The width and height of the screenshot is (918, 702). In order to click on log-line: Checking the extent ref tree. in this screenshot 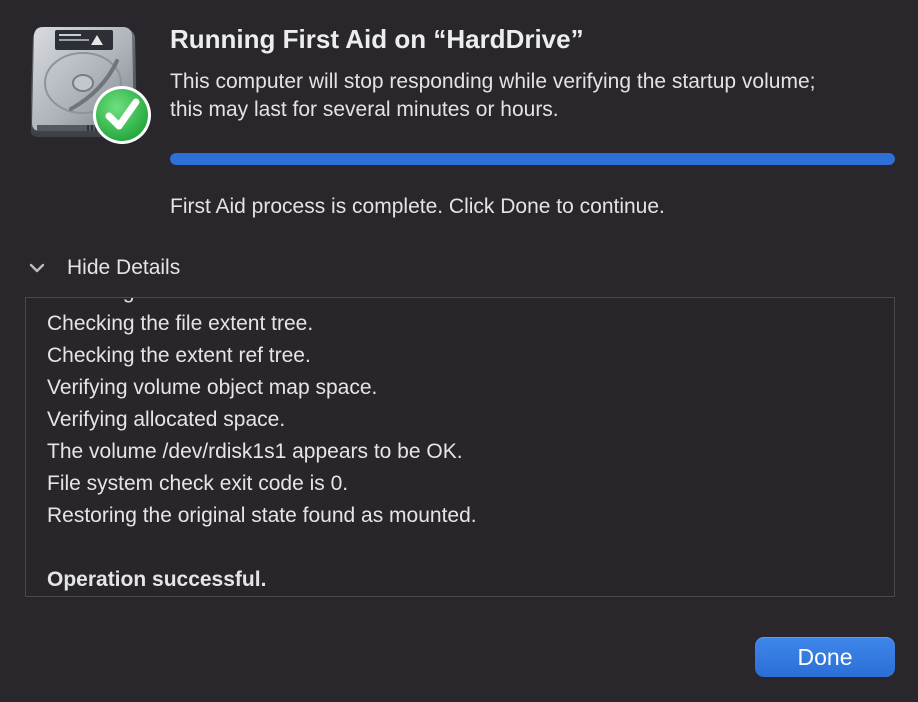, I will do `click(179, 355)`.